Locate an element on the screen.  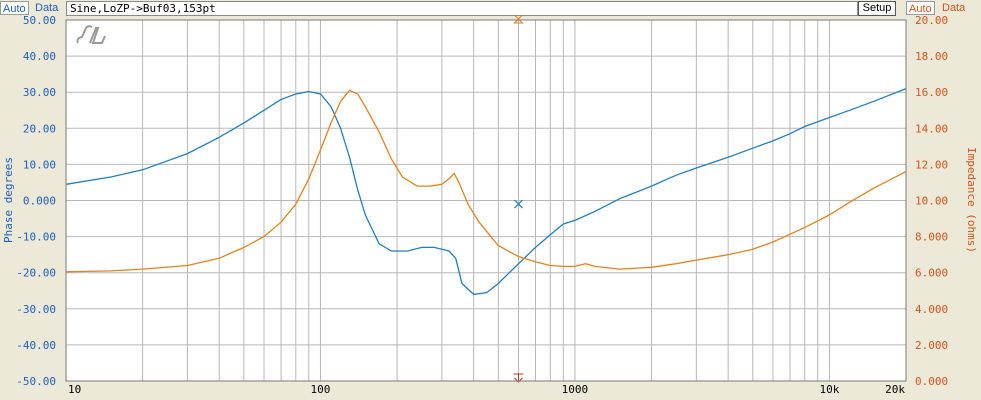
right-tick-label: 20.00 is located at coordinates (931, 20).